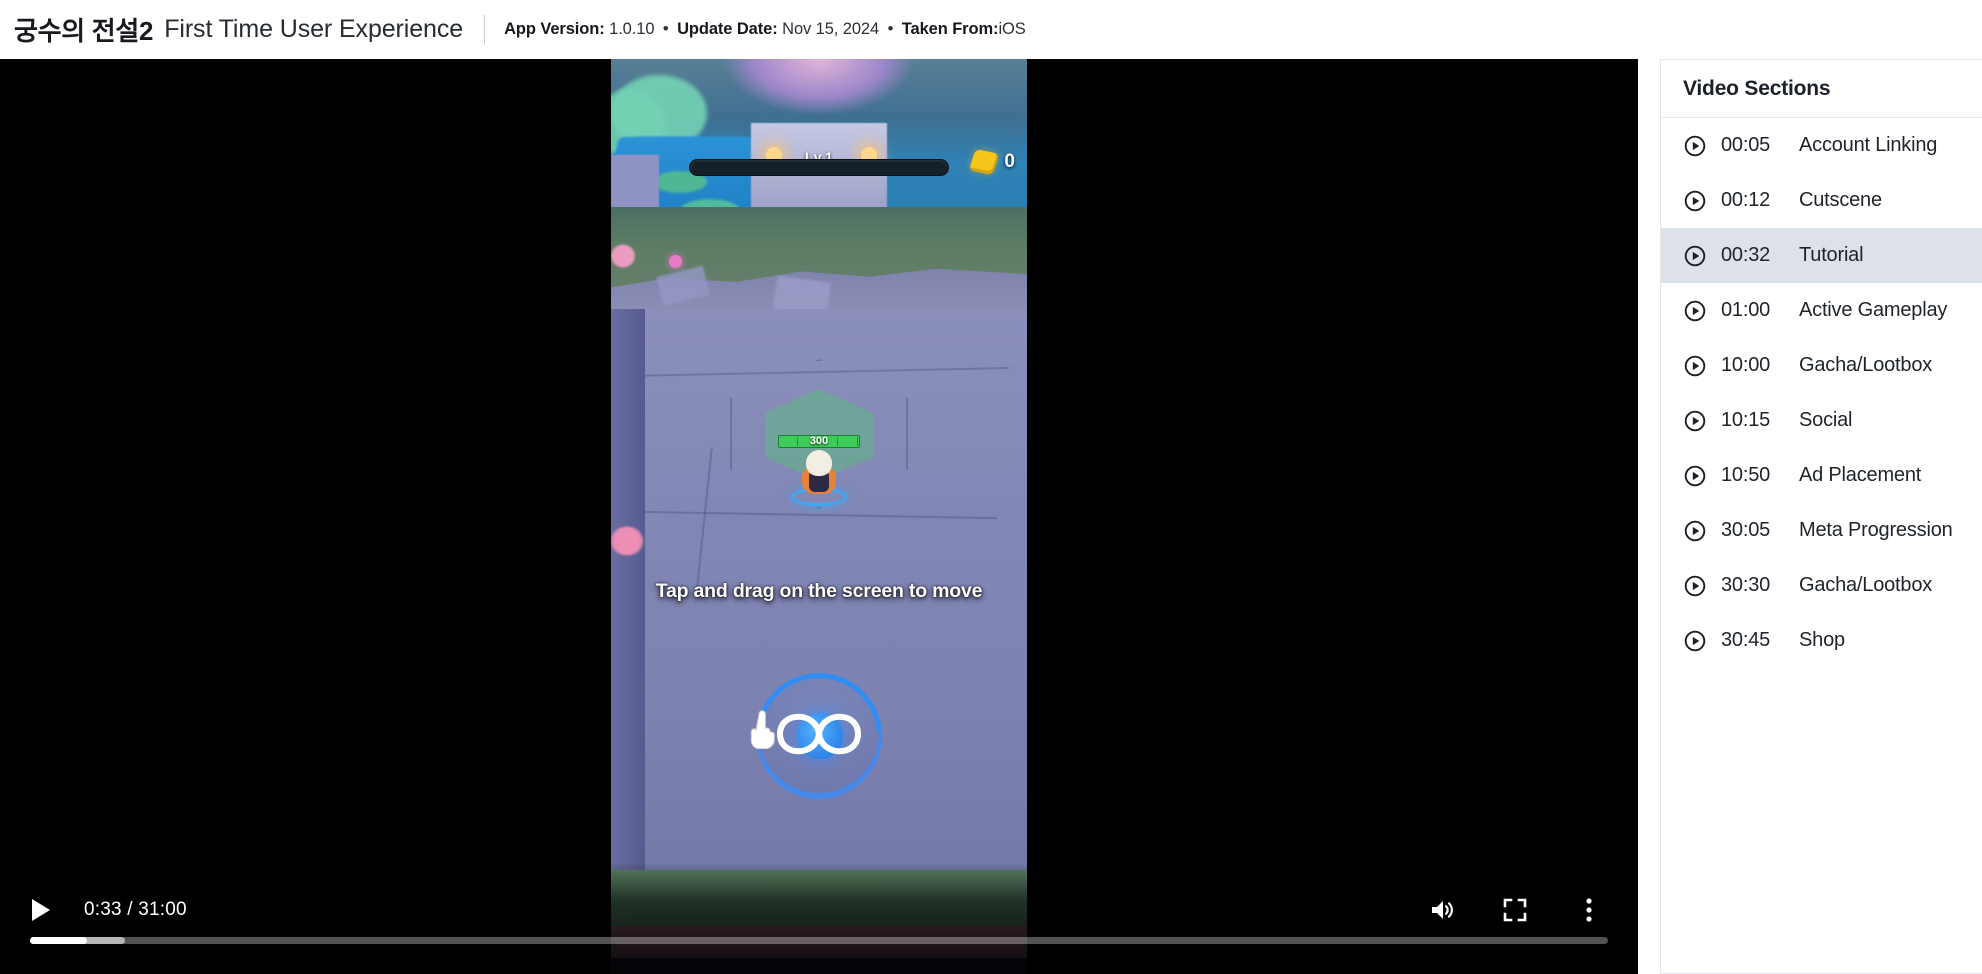 This screenshot has height=974, width=1982. Describe the element at coordinates (1746, 475) in the screenshot. I see `section-timestamp: 10:50` at that location.